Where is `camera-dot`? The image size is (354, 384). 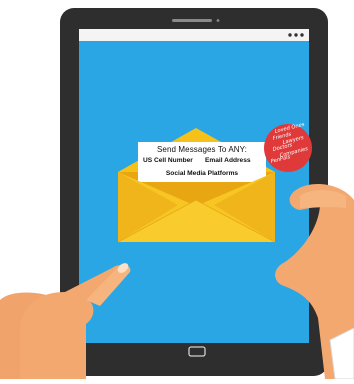
camera-dot is located at coordinates (218, 20).